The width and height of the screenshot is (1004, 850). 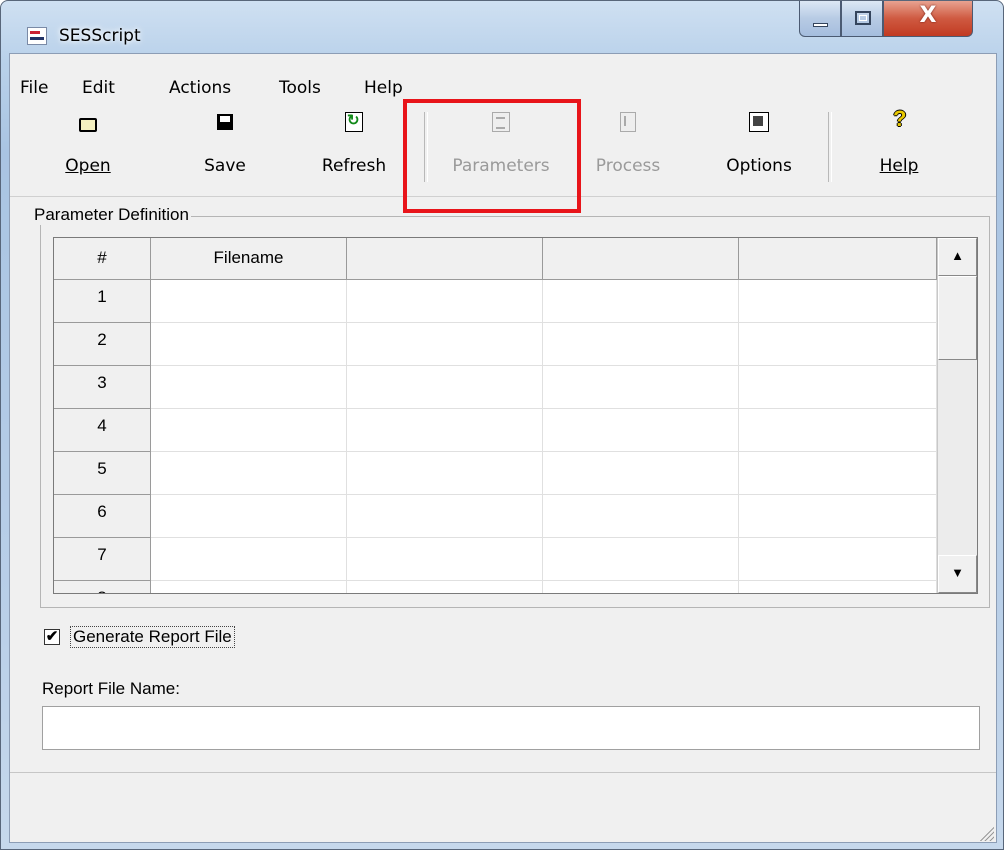 What do you see at coordinates (102, 430) in the screenshot?
I see `row-header: 4` at bounding box center [102, 430].